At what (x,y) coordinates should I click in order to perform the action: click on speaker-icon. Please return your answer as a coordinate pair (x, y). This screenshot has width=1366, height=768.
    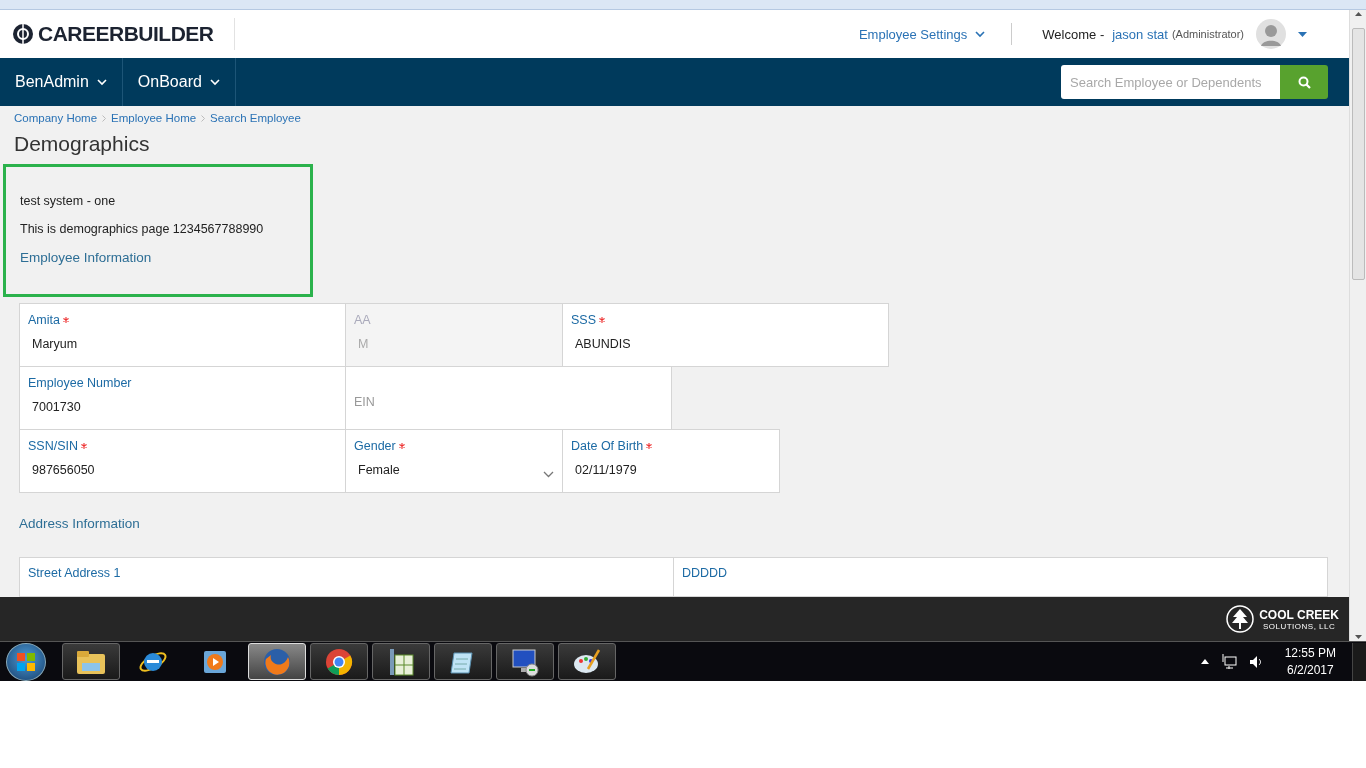
    Looking at the image, I should click on (1255, 661).